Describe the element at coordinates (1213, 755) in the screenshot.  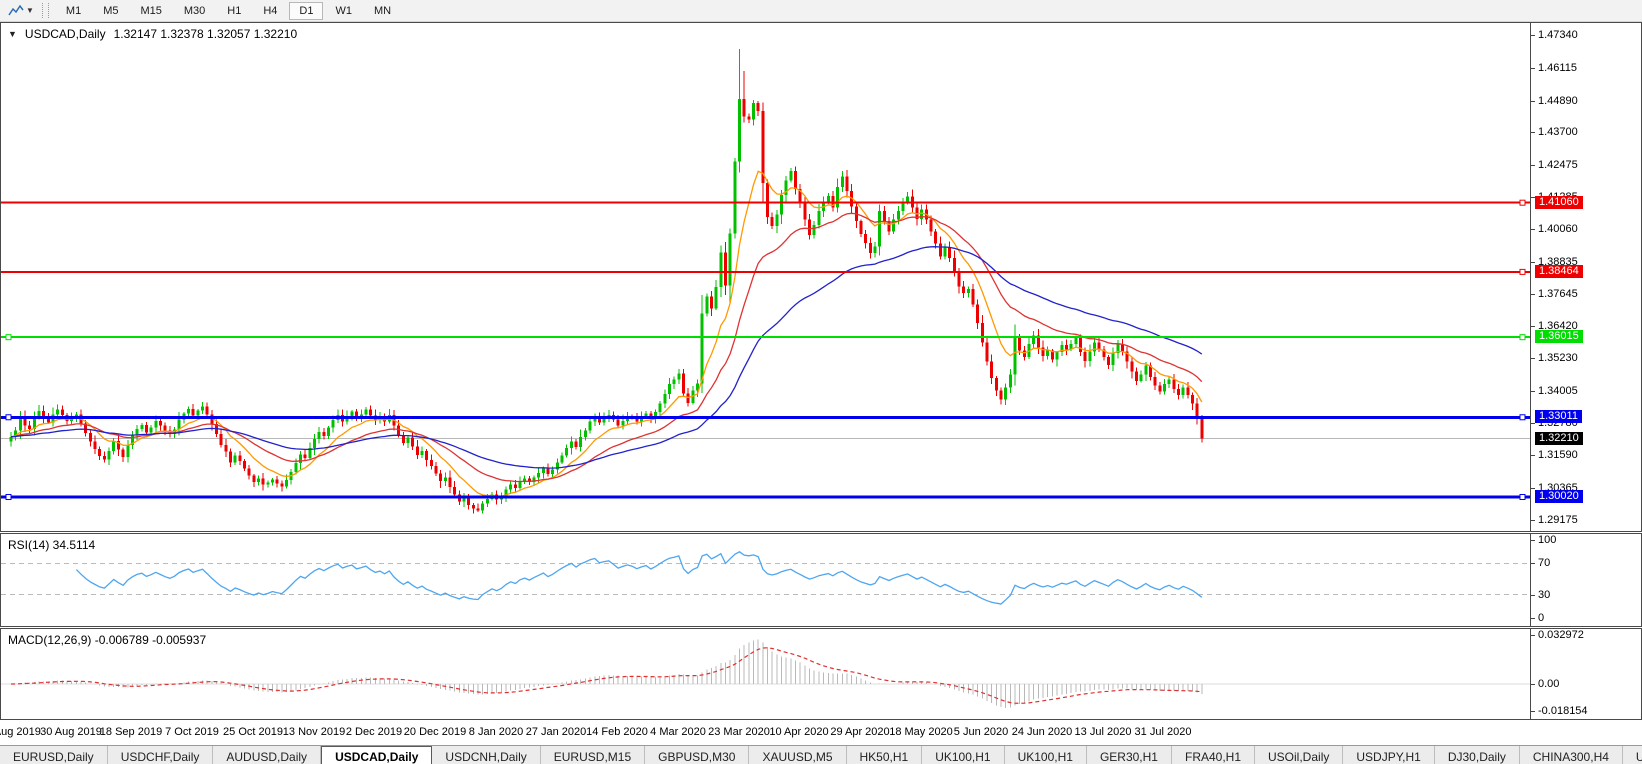
I see `chart-tab-fra40: FRA40,H1` at that location.